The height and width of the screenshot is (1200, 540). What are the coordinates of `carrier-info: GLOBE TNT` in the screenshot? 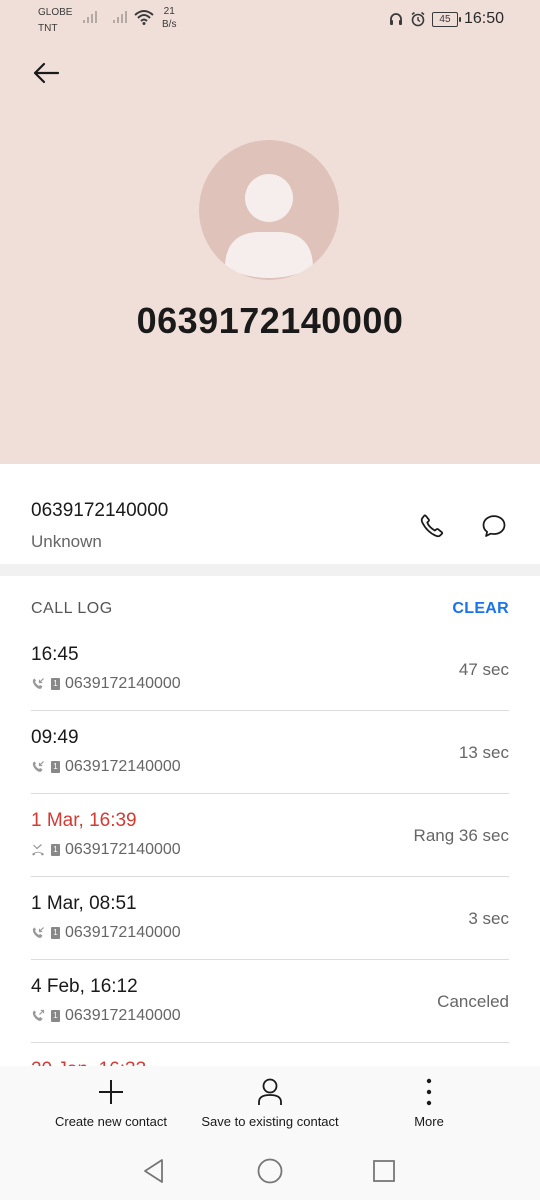 It's located at (55, 21).